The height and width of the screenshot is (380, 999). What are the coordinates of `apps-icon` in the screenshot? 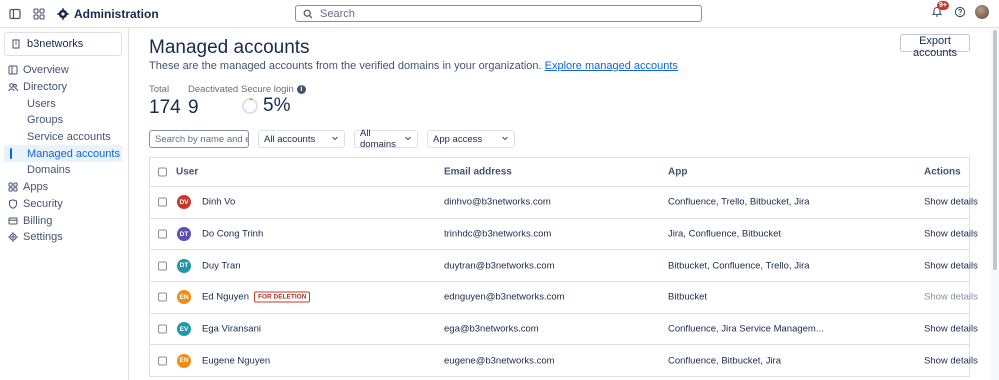 It's located at (13, 187).